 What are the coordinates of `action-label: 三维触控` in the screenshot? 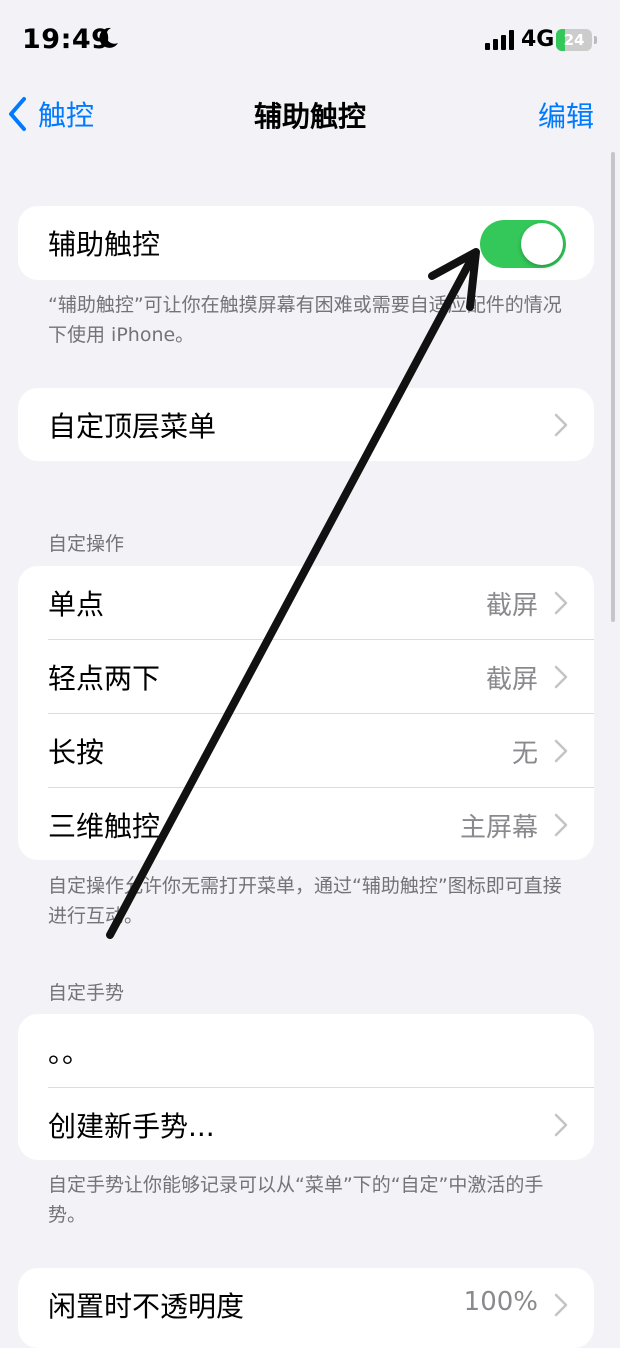 It's located at (104, 826).